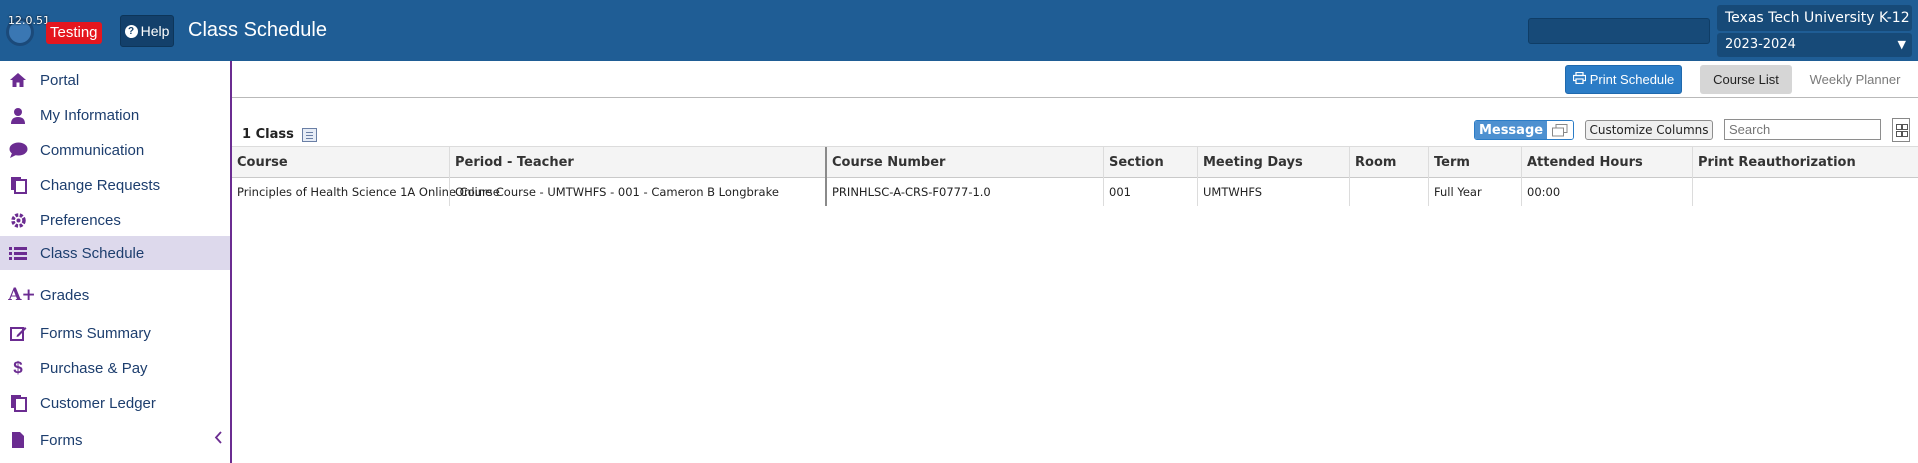 The height and width of the screenshot is (463, 1918). What do you see at coordinates (18, 115) in the screenshot?
I see `user-icon` at bounding box center [18, 115].